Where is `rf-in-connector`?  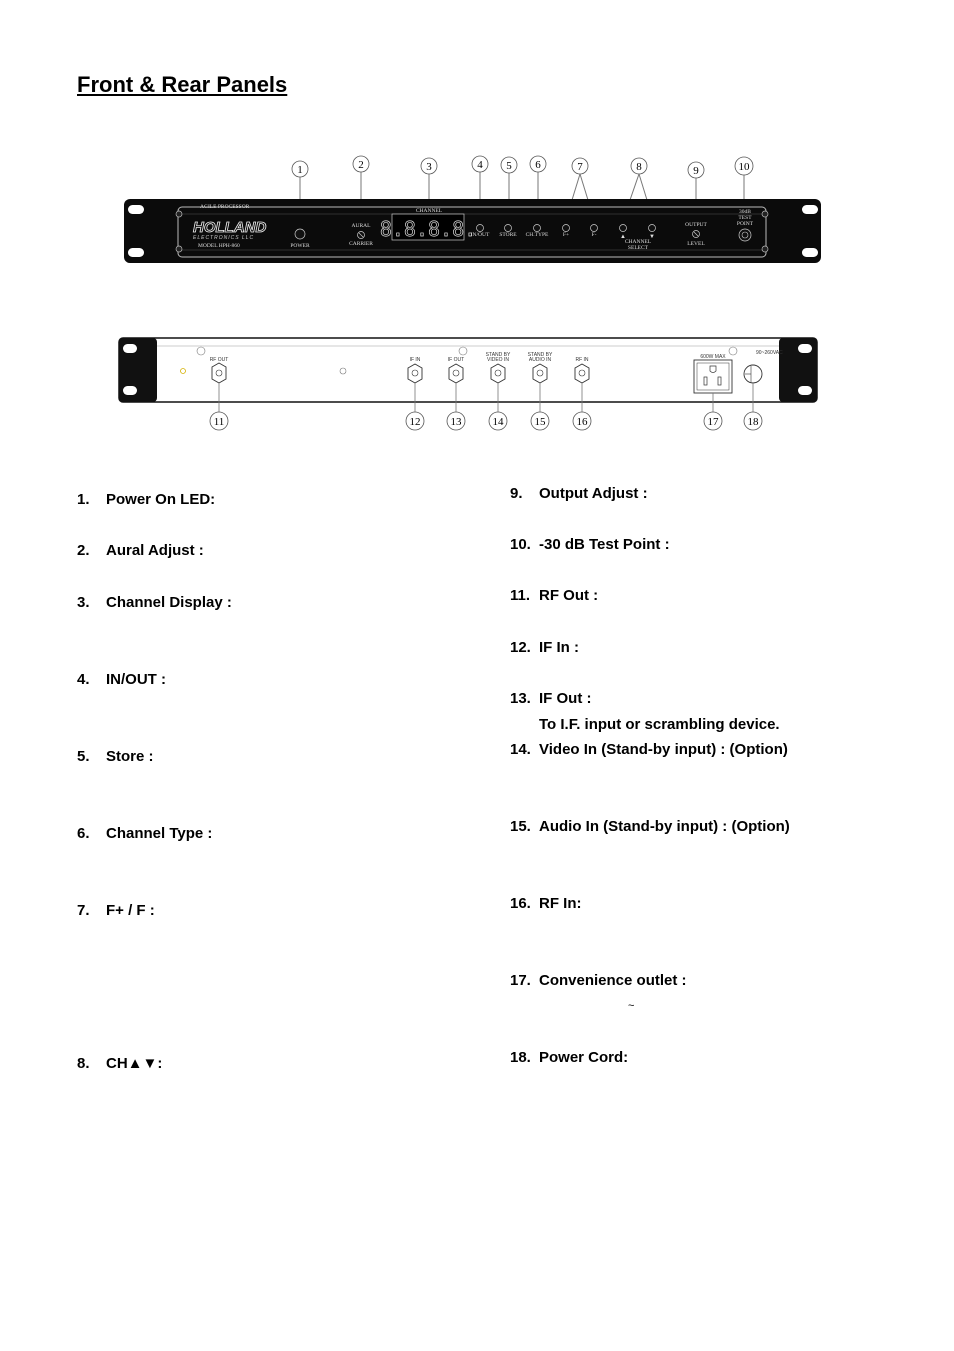 rf-in-connector is located at coordinates (582, 373).